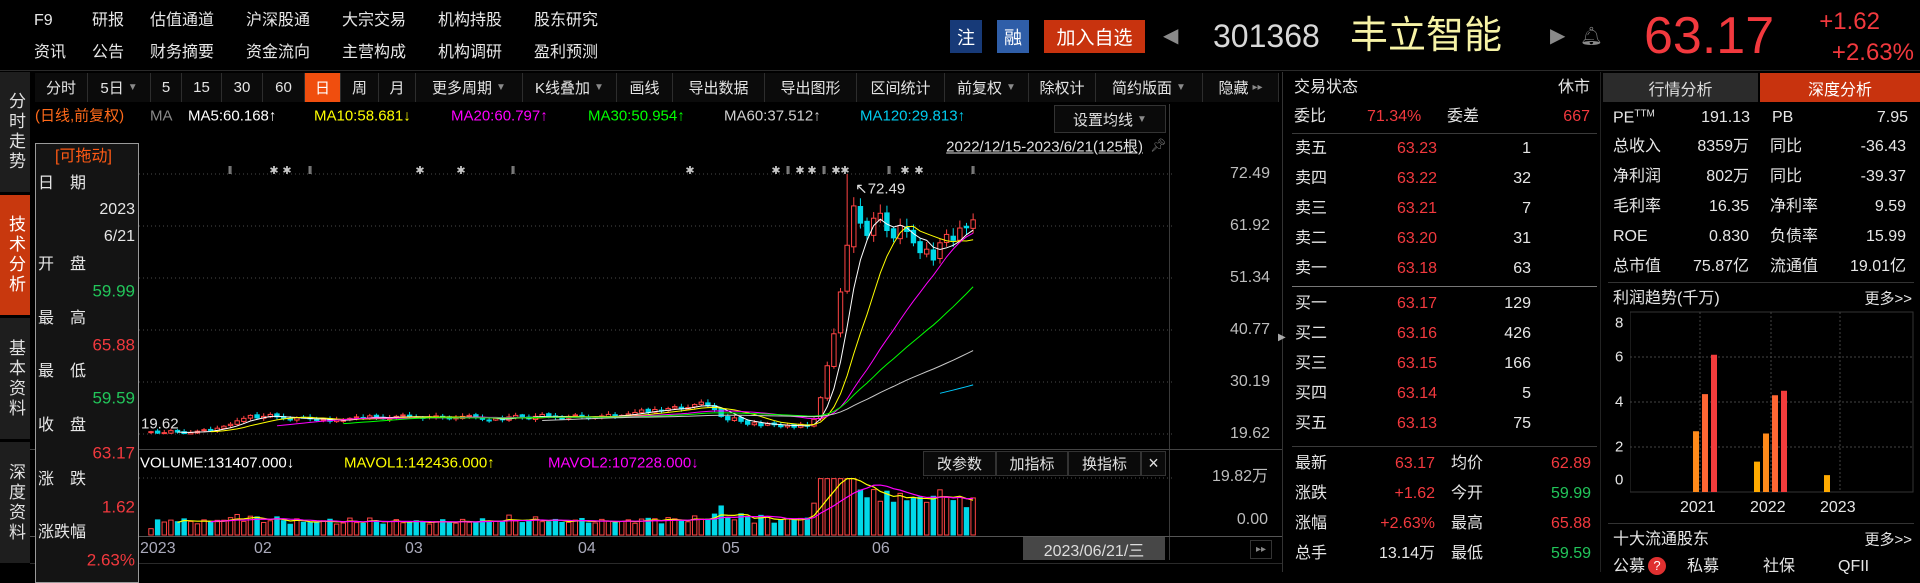 Image resolution: width=1920 pixels, height=583 pixels. Describe the element at coordinates (1849, 21) in the screenshot. I see `price-change: +1.62` at that location.